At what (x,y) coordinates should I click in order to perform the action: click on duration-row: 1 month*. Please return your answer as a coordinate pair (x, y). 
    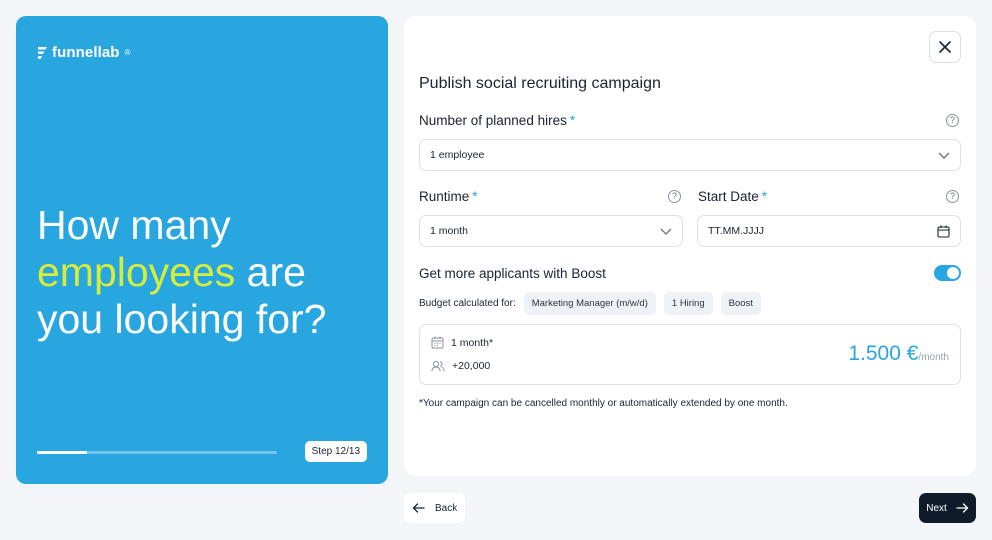
    Looking at the image, I should click on (462, 342).